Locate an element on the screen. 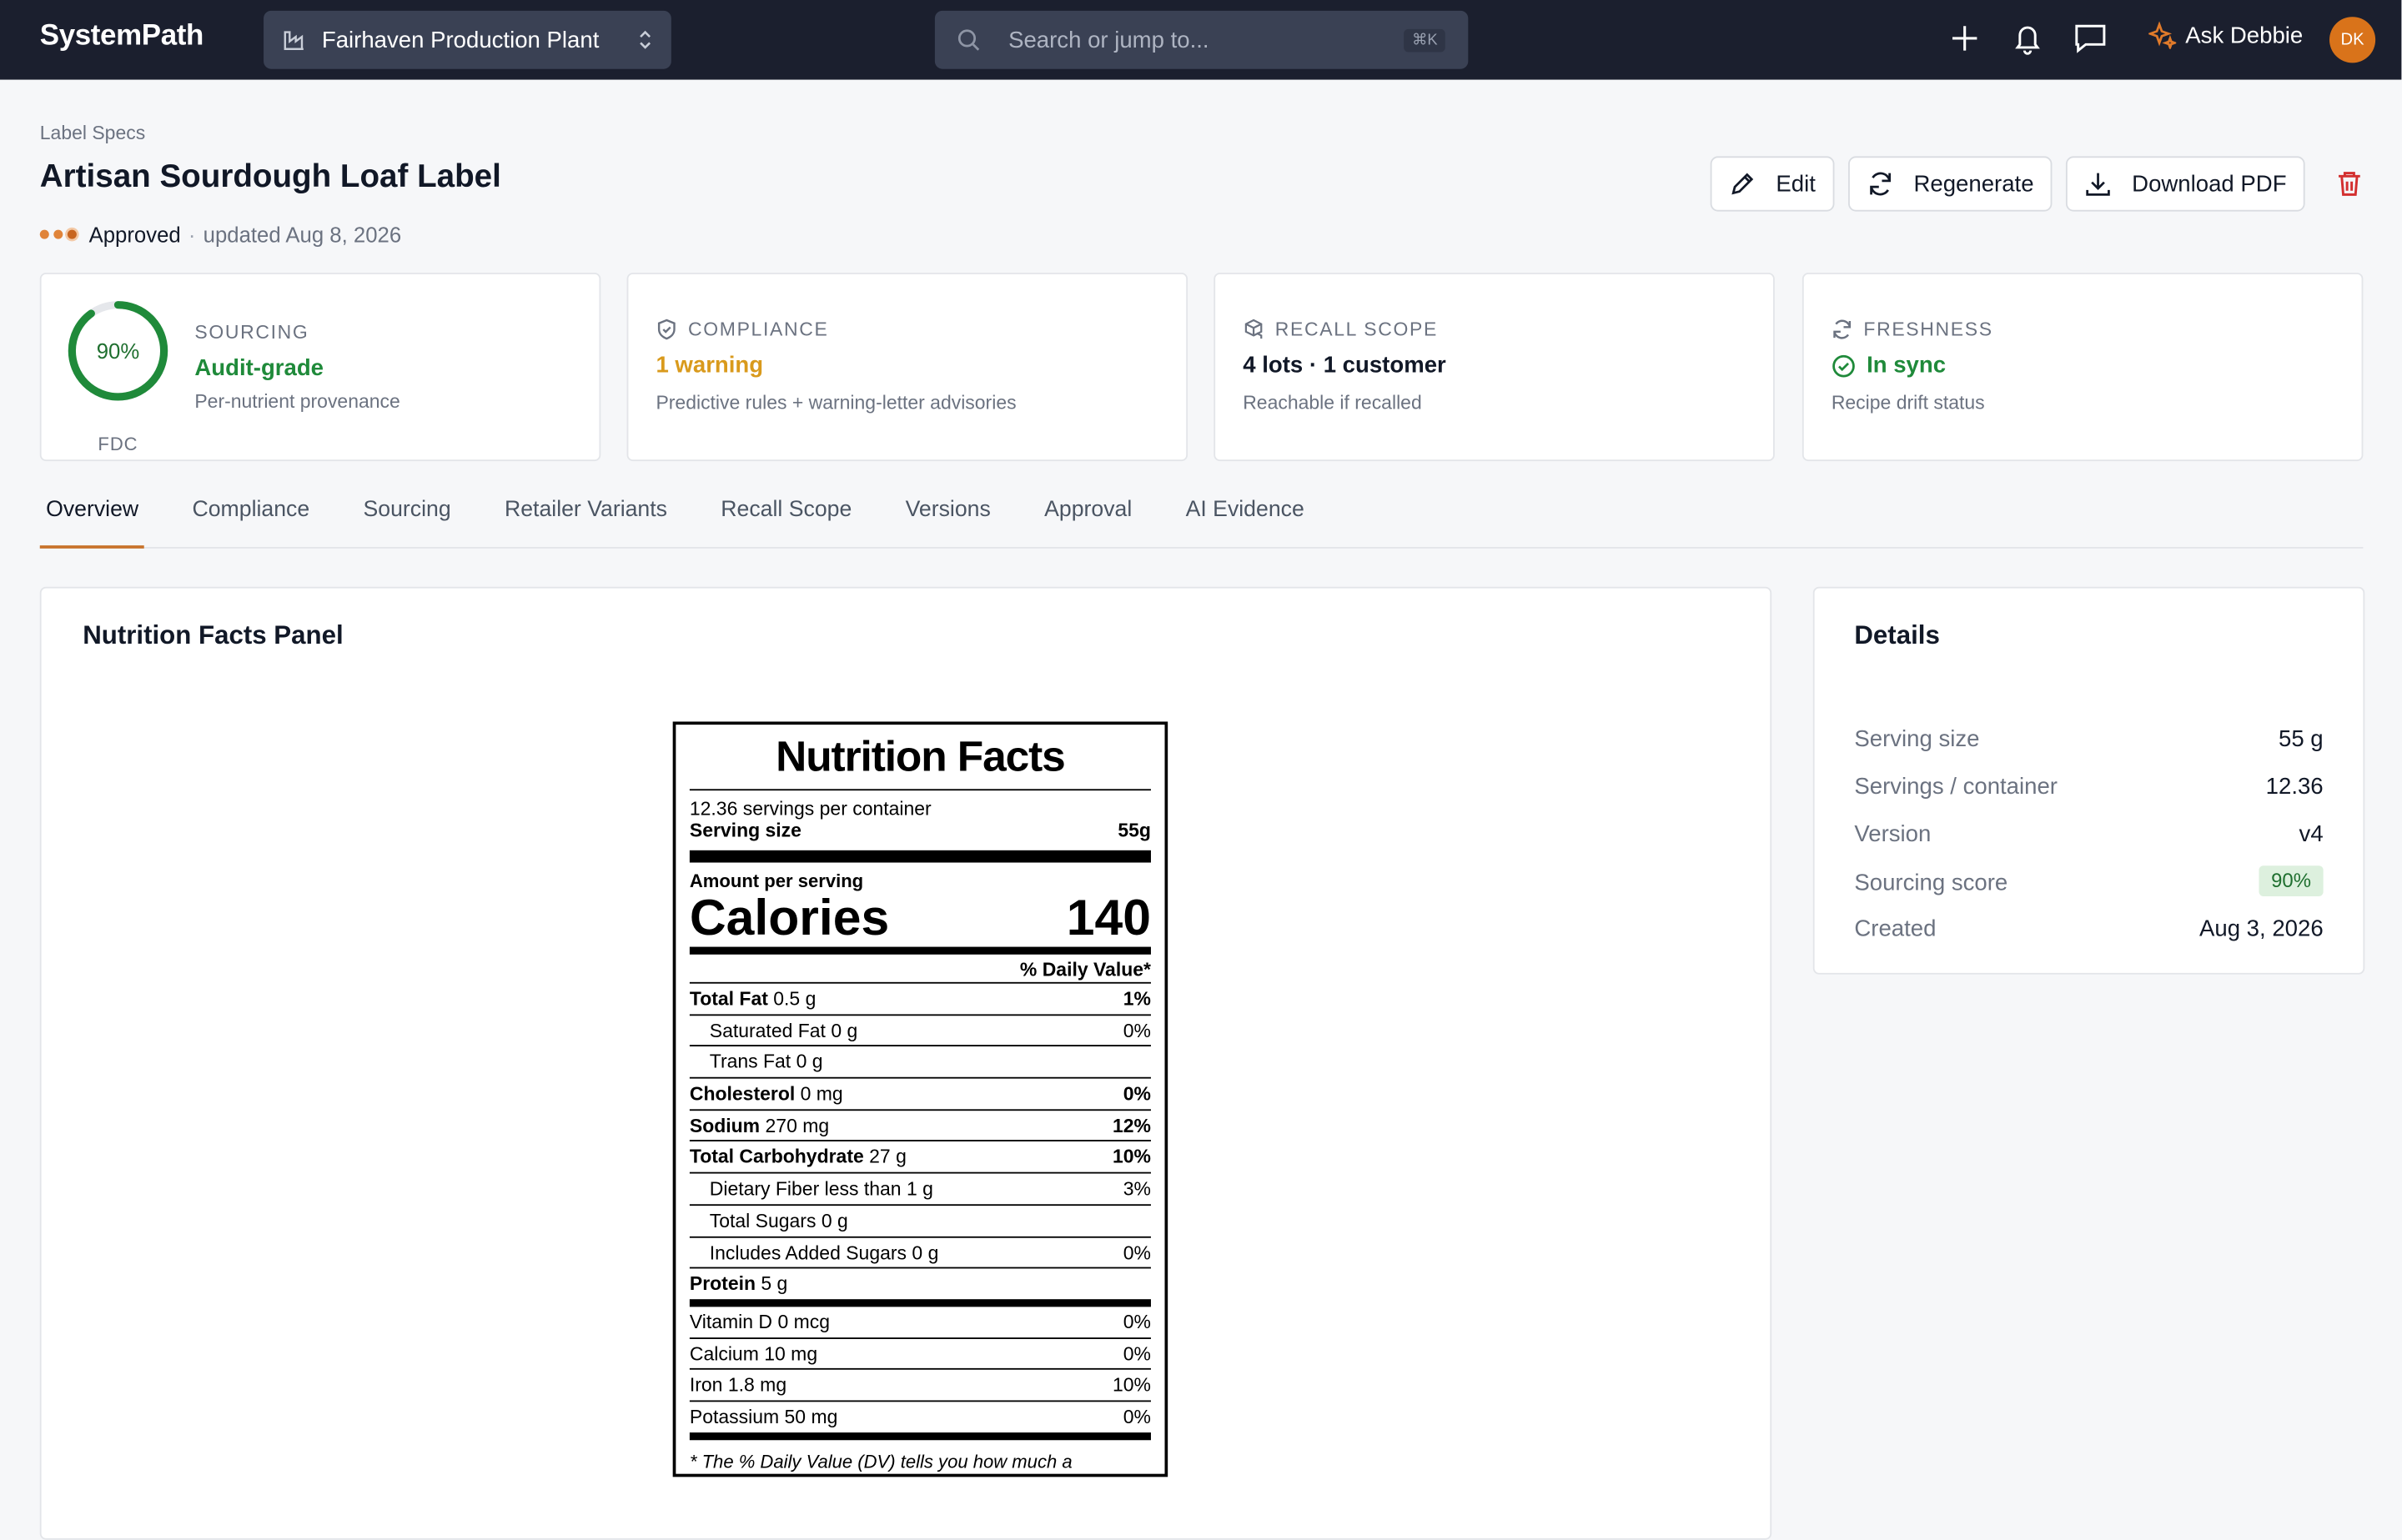 This screenshot has width=2402, height=1540. recall-card-value: 4 lots · 1 customer is located at coordinates (1344, 366).